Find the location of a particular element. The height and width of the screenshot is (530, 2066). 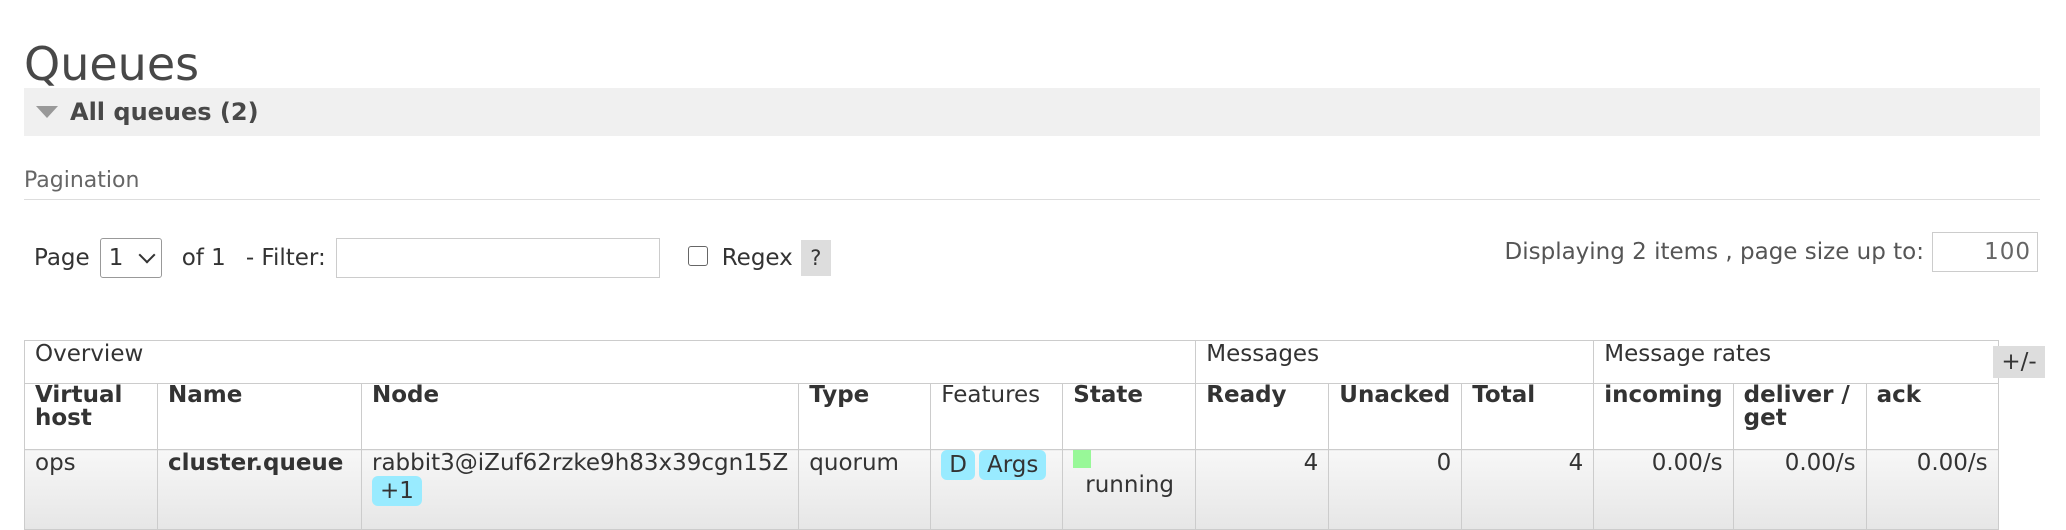

feature-durable-badge: D is located at coordinates (958, 465).